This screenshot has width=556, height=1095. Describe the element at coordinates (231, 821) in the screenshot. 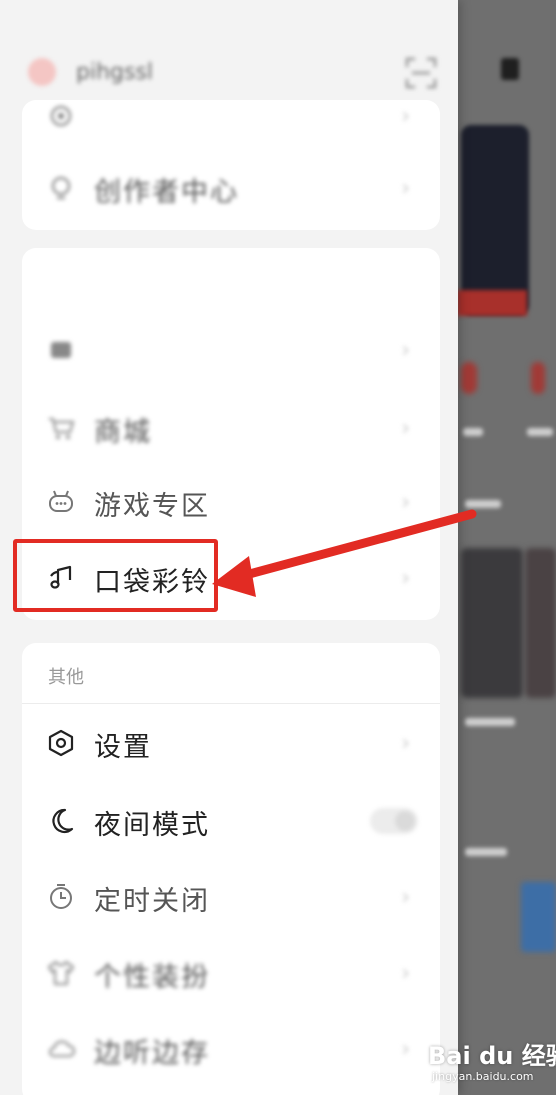

I see `menu-item-night-mode: 夜间模式` at that location.